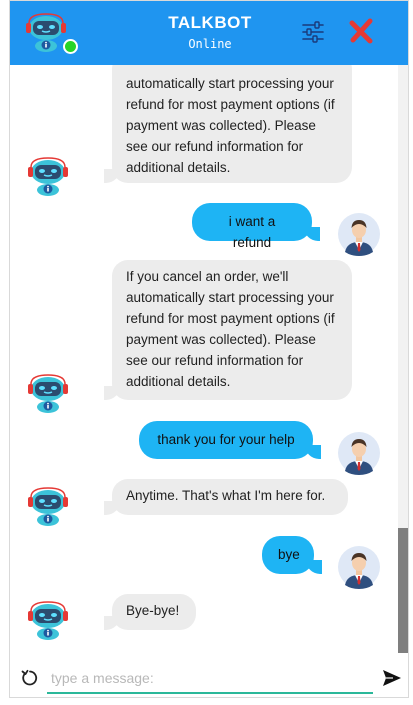 Image resolution: width=413 pixels, height=705 pixels. What do you see at coordinates (226, 439) in the screenshot?
I see `message-text: thank you for your help` at bounding box center [226, 439].